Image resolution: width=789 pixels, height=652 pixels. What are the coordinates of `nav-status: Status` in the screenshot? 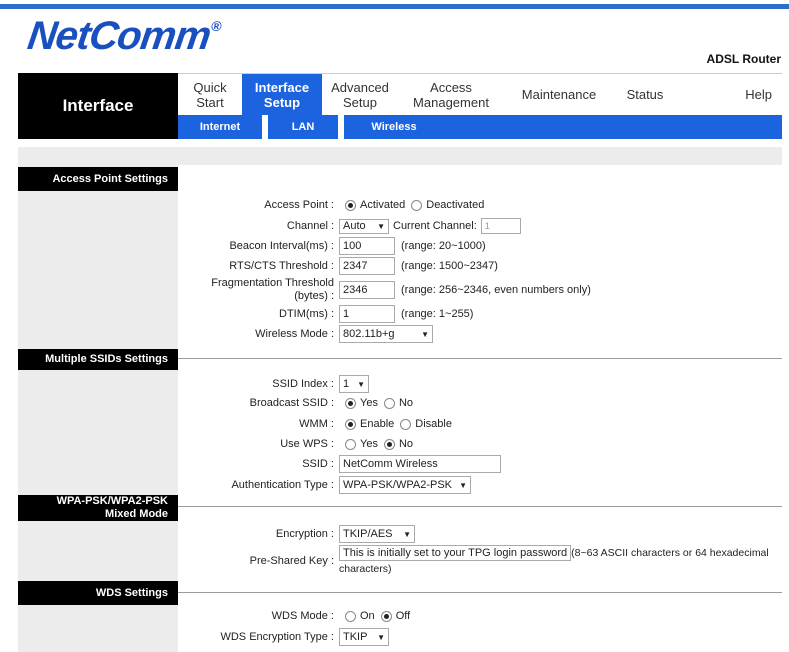 It's located at (645, 95).